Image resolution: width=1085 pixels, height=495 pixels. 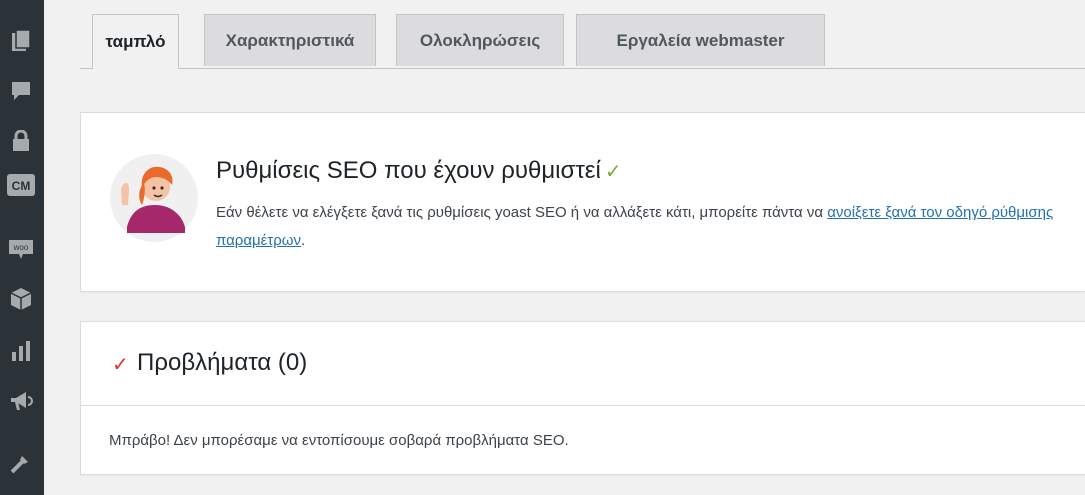 I want to click on pages-icon, so click(x=21, y=41).